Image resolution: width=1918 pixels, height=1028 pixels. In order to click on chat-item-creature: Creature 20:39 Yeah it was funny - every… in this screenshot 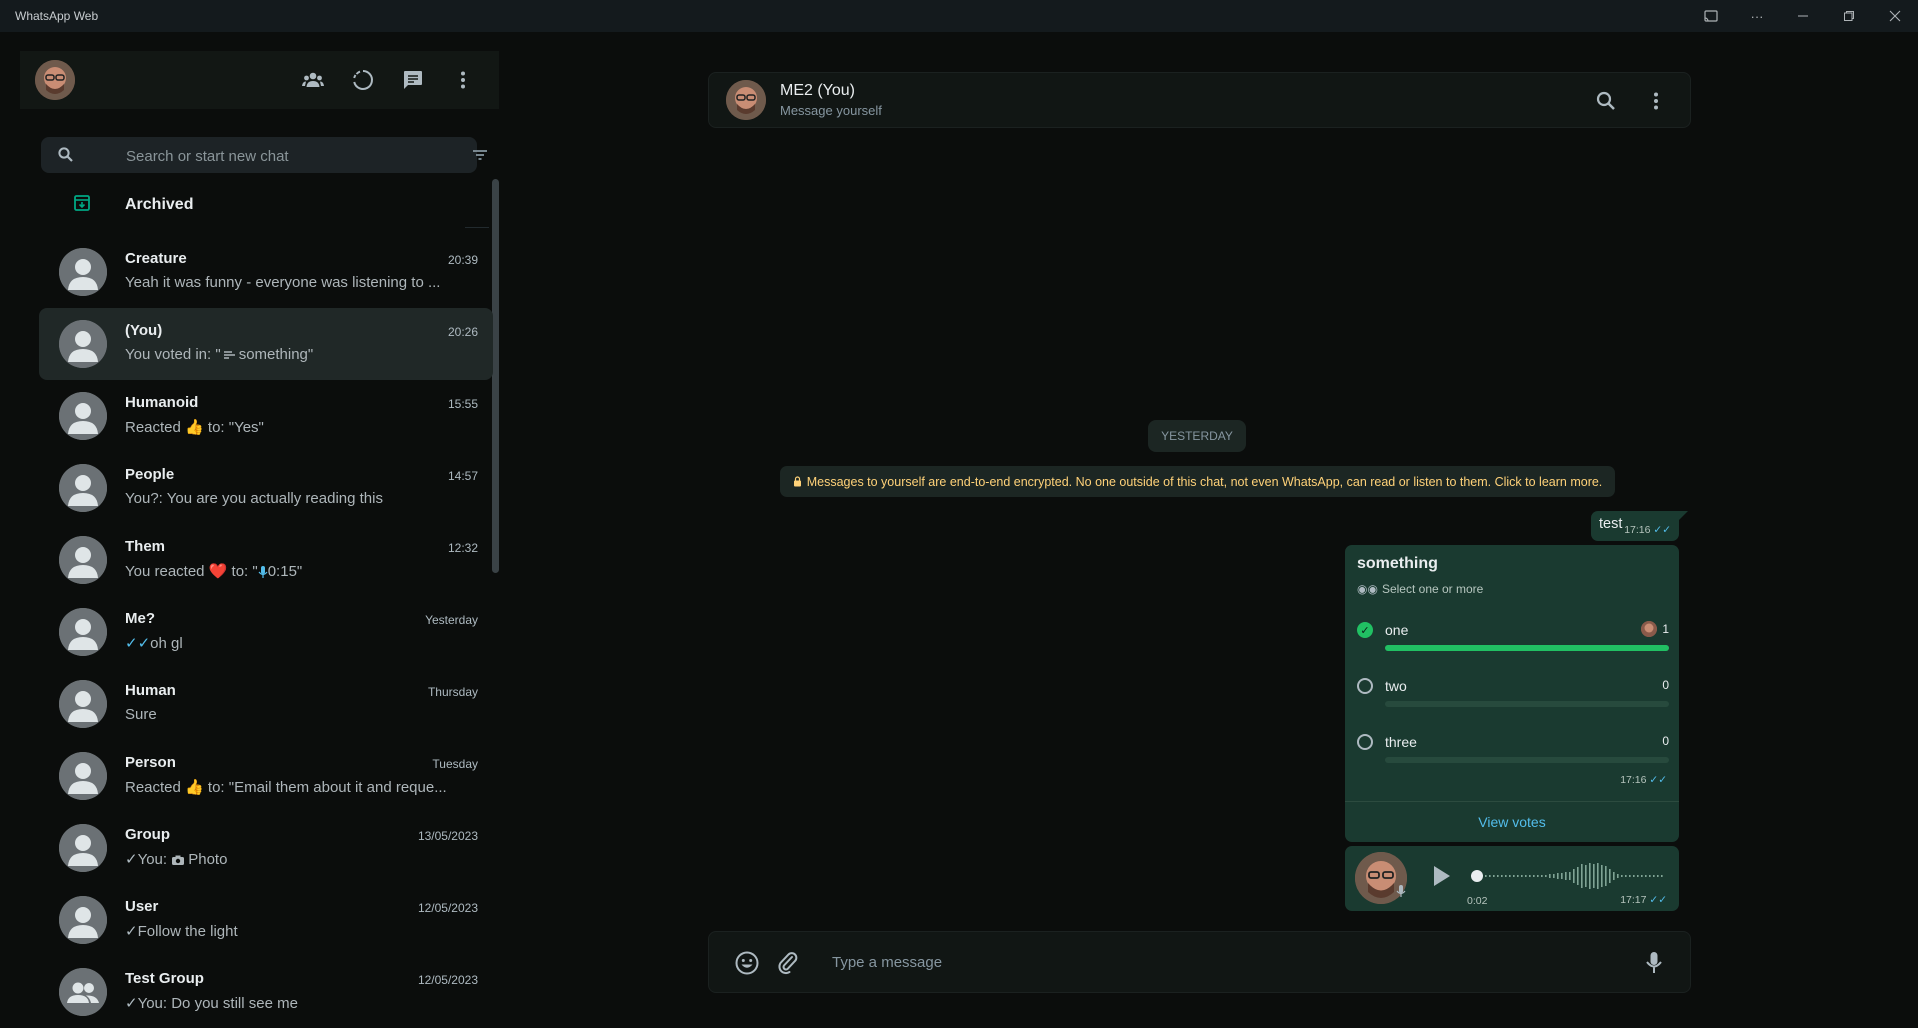, I will do `click(266, 272)`.